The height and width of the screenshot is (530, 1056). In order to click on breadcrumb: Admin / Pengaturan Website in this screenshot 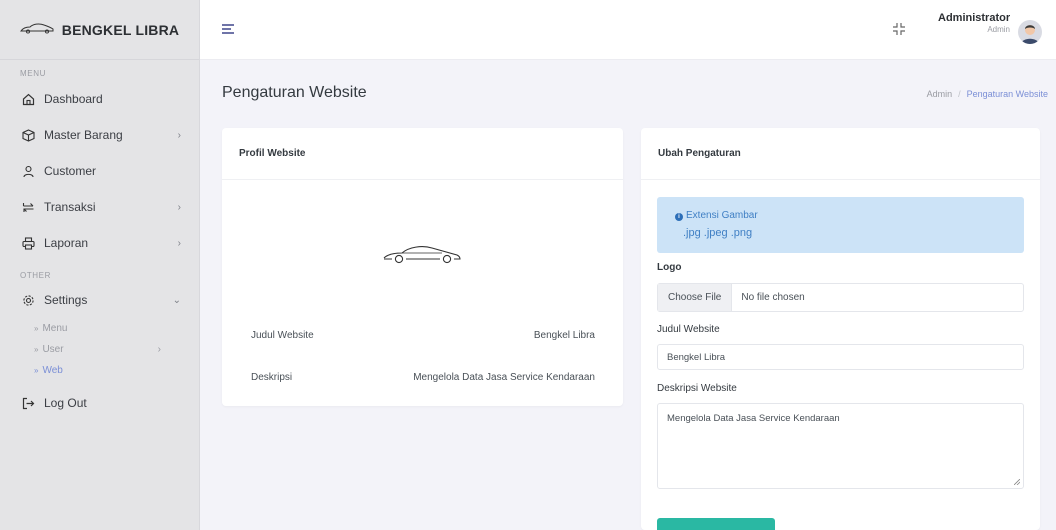, I will do `click(987, 94)`.